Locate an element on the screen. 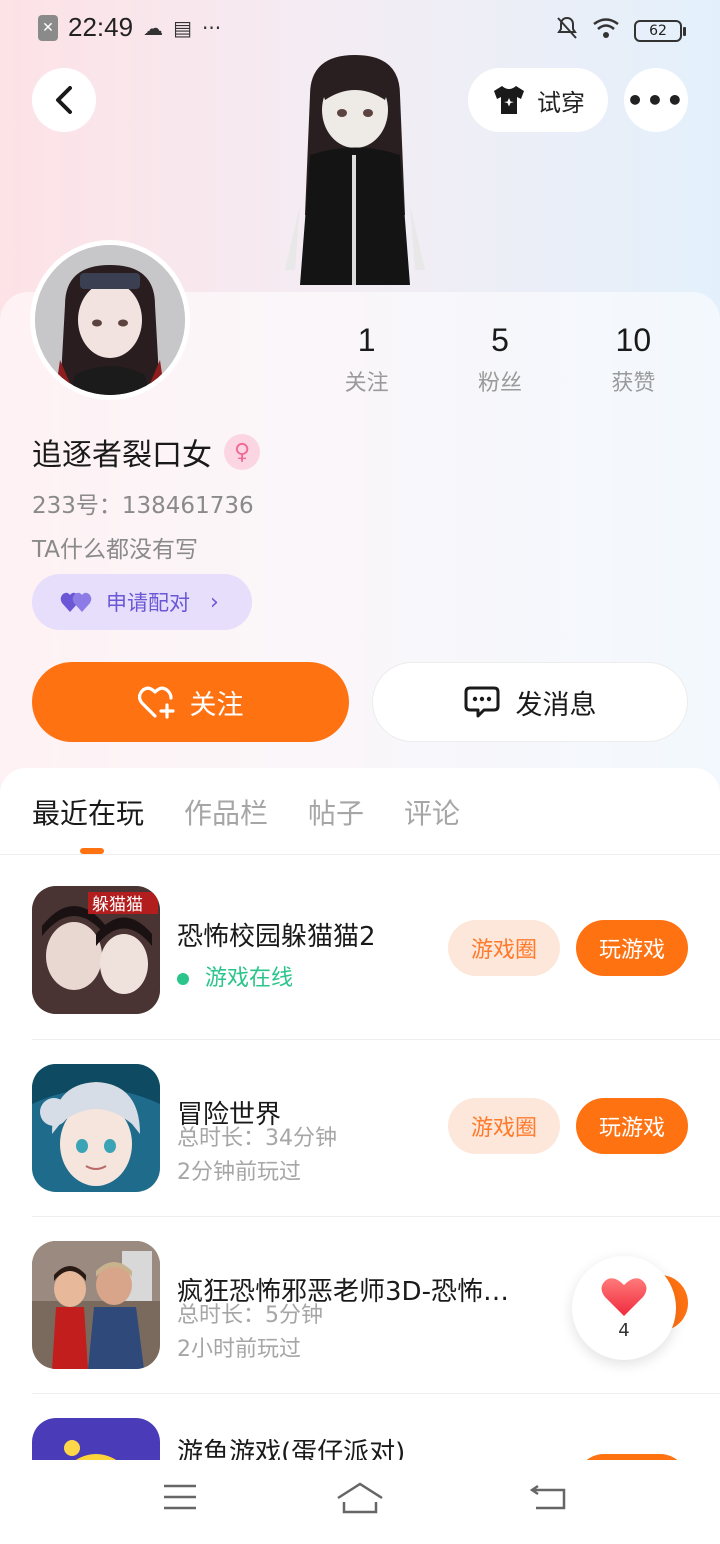  heart-plus-icon is located at coordinates (156, 702).